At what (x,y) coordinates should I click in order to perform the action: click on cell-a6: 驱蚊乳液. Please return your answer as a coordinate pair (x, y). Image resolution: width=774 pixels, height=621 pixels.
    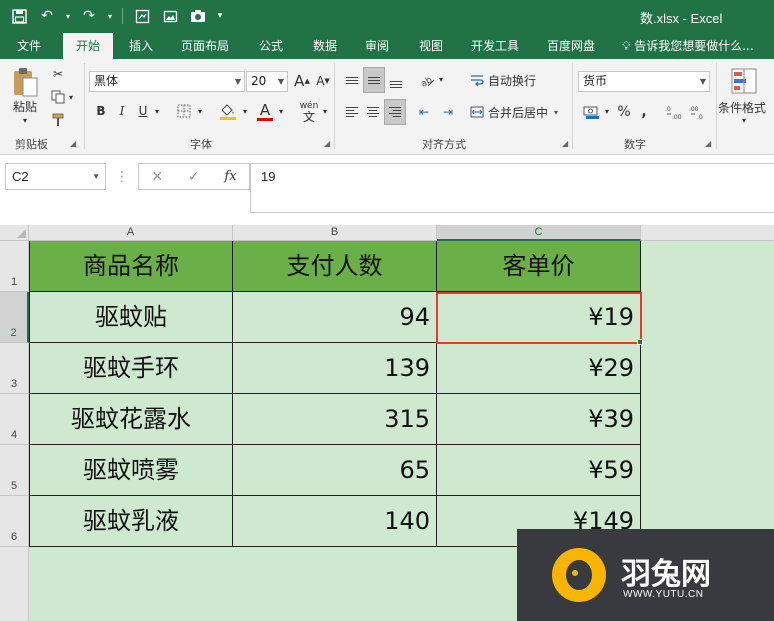
    Looking at the image, I should click on (131, 521).